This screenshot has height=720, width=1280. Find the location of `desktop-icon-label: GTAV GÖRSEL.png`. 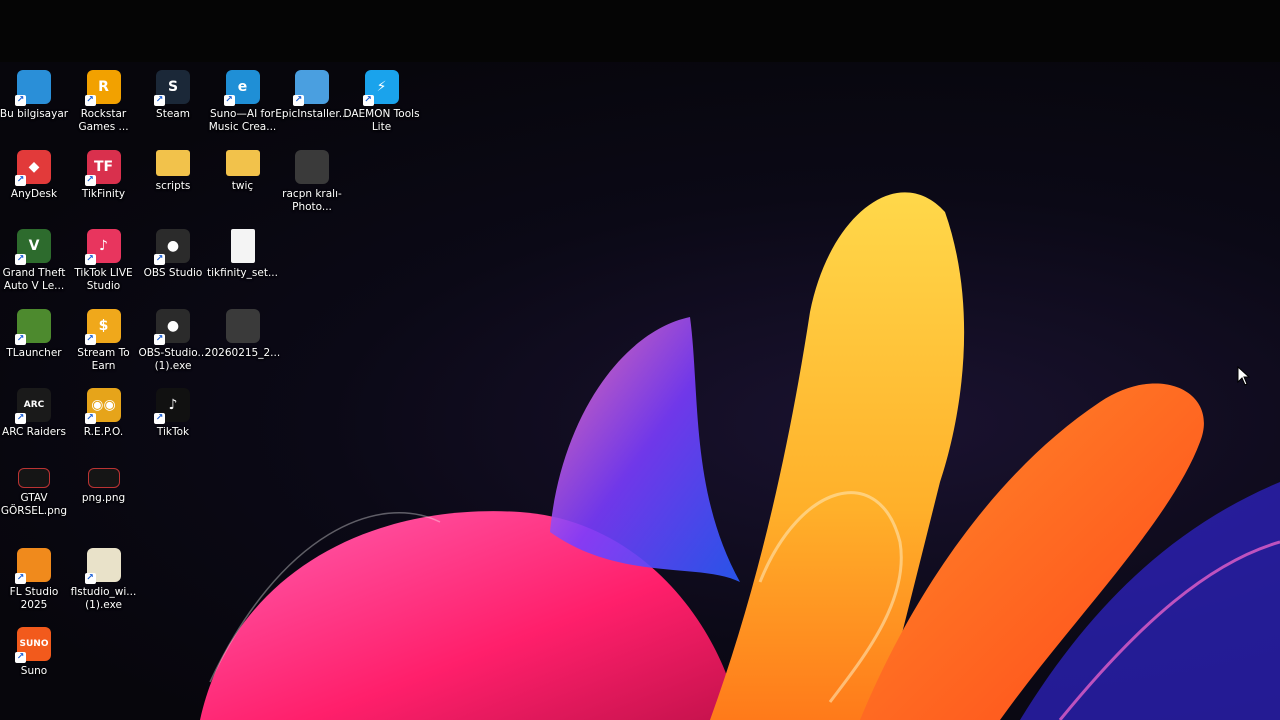

desktop-icon-label: GTAV GÖRSEL.png is located at coordinates (34, 504).